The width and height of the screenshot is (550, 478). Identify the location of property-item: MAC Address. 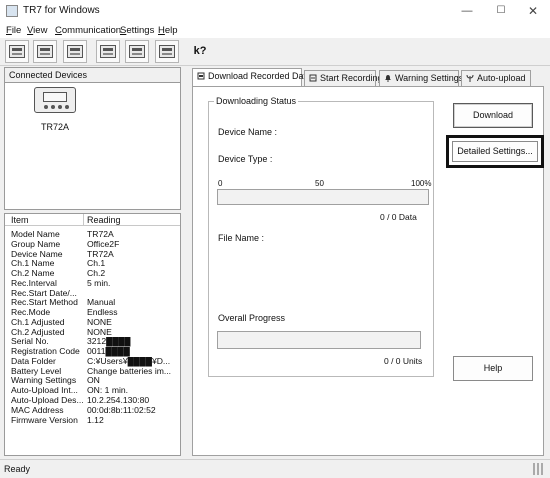
(37, 410).